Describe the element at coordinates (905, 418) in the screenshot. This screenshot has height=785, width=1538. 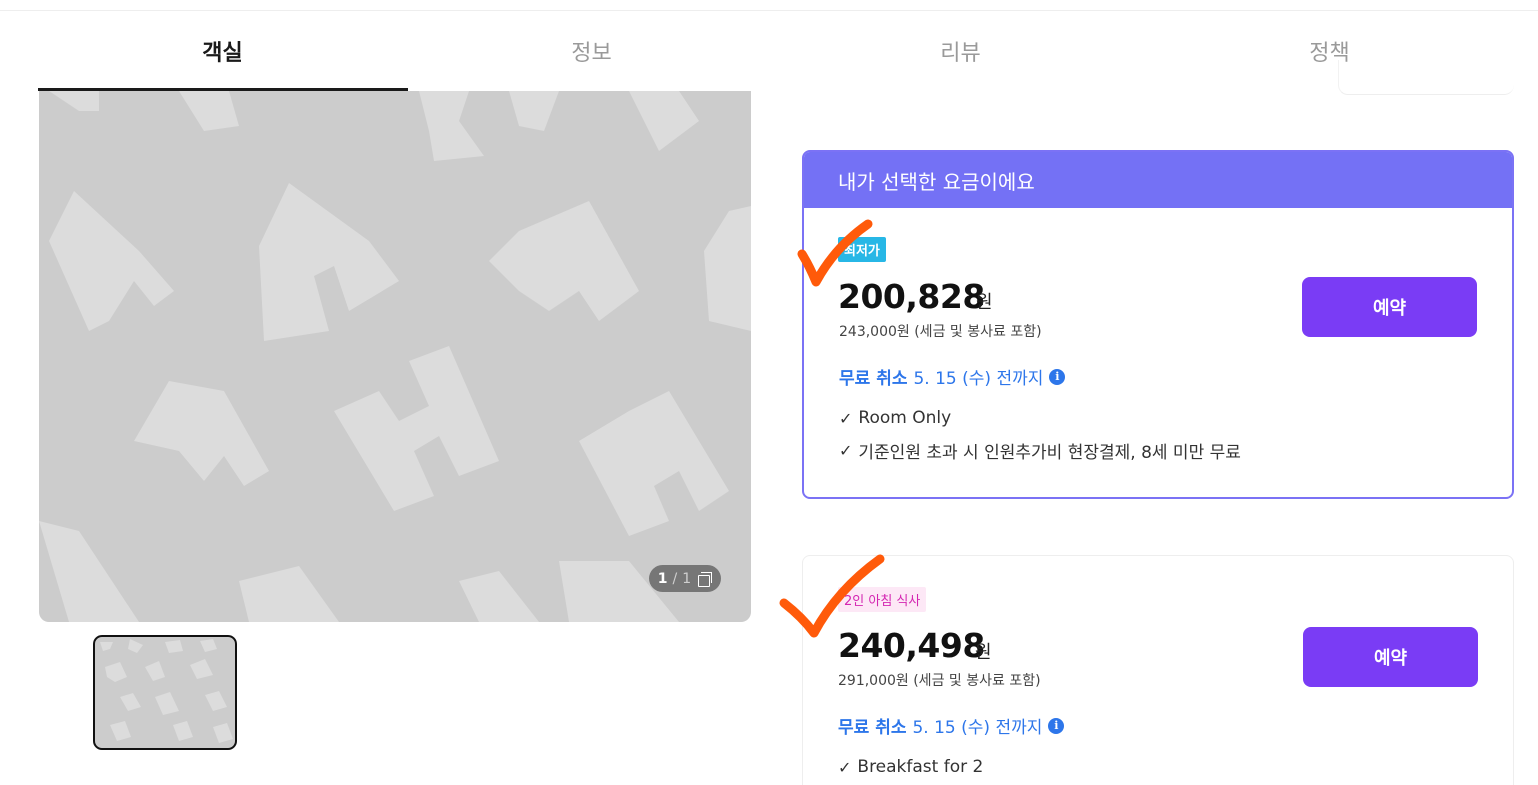
I see `benefit-text: Room Only` at that location.